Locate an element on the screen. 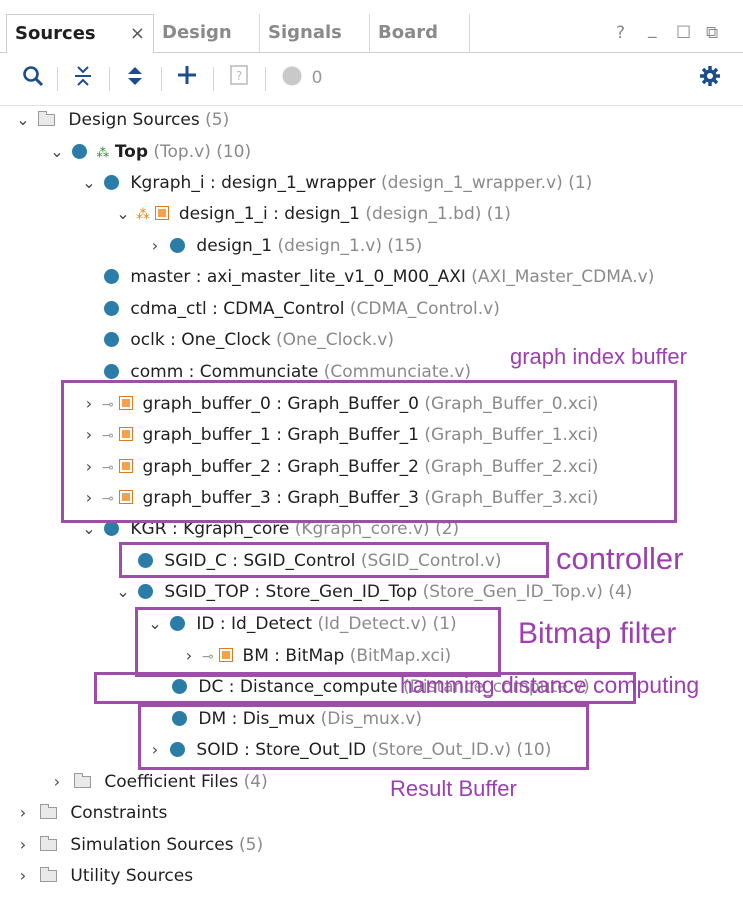  tree-item-label: design_1 is located at coordinates (234, 246).